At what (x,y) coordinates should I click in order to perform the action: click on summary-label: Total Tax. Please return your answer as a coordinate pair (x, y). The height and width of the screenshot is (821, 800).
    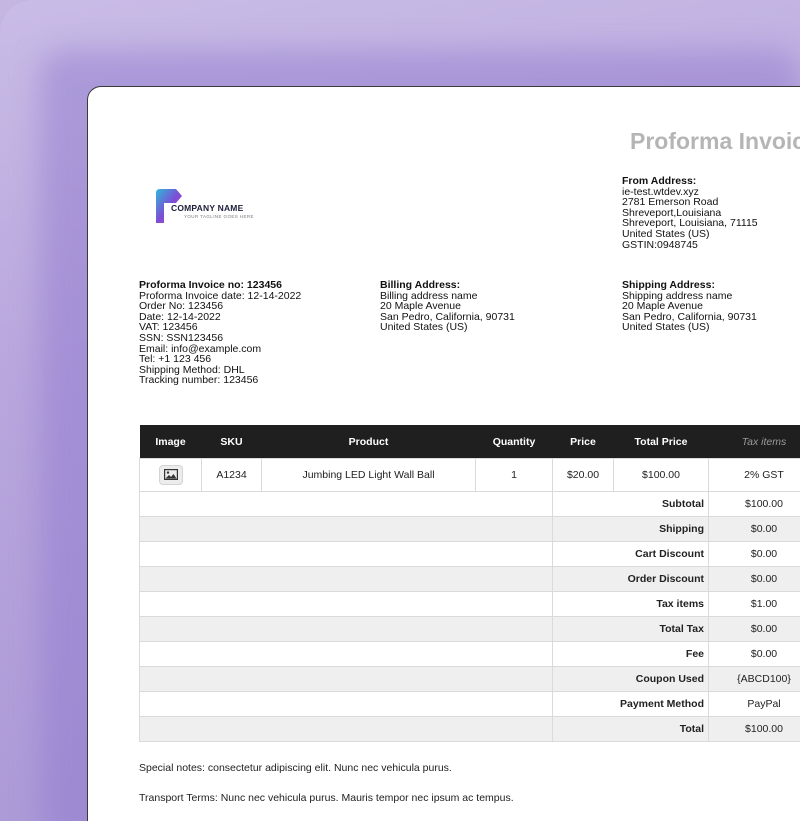
    Looking at the image, I should click on (630, 629).